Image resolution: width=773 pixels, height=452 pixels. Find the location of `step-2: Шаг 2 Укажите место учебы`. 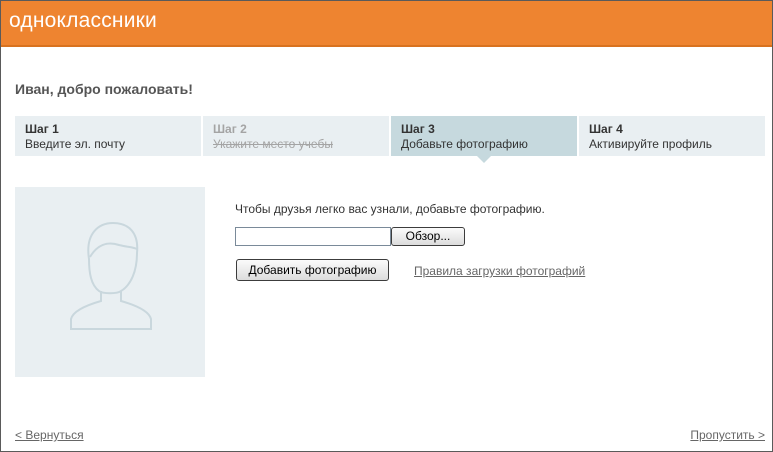

step-2: Шаг 2 Укажите место учебы is located at coordinates (296, 136).